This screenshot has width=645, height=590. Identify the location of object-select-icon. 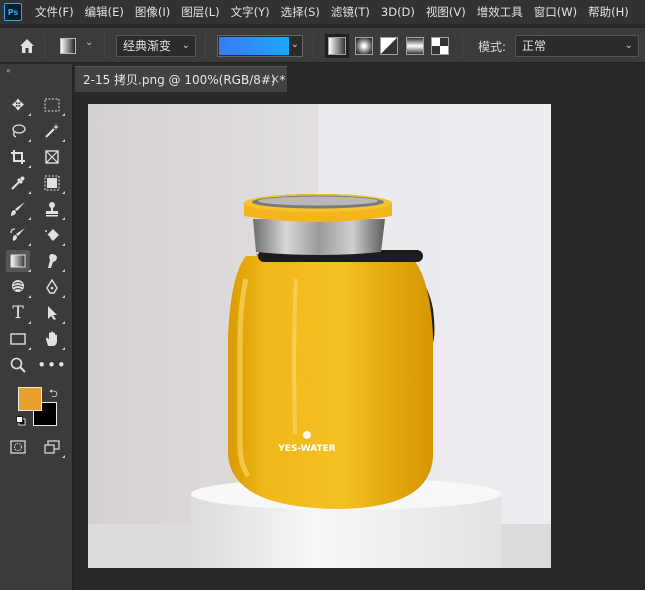
(52, 183).